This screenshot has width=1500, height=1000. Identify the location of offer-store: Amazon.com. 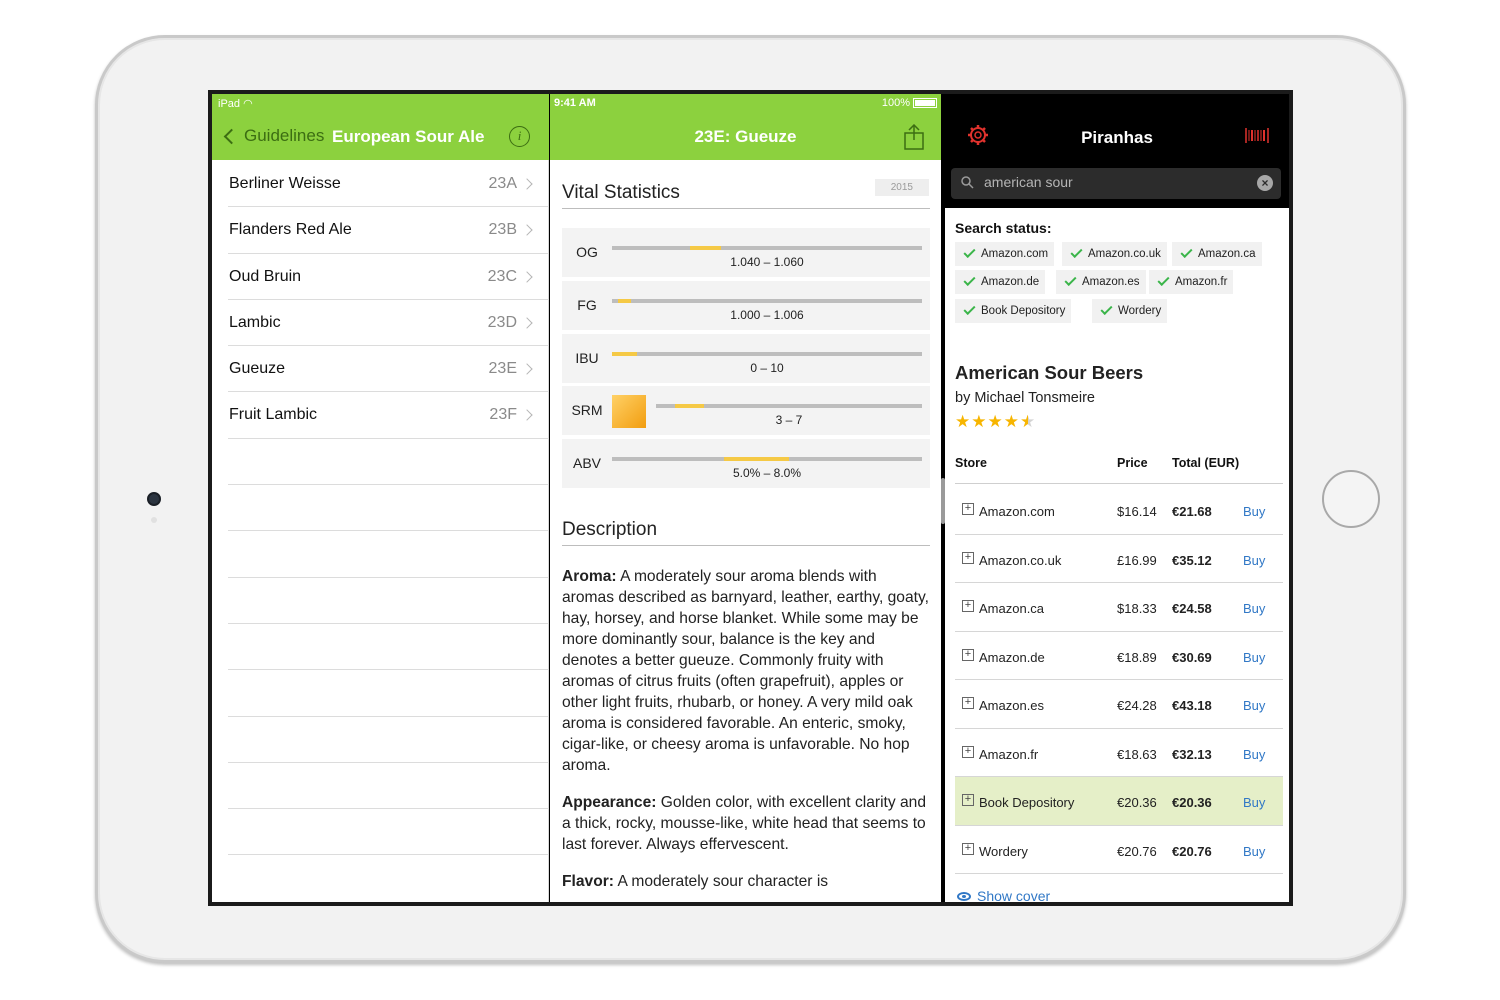
(1017, 511).